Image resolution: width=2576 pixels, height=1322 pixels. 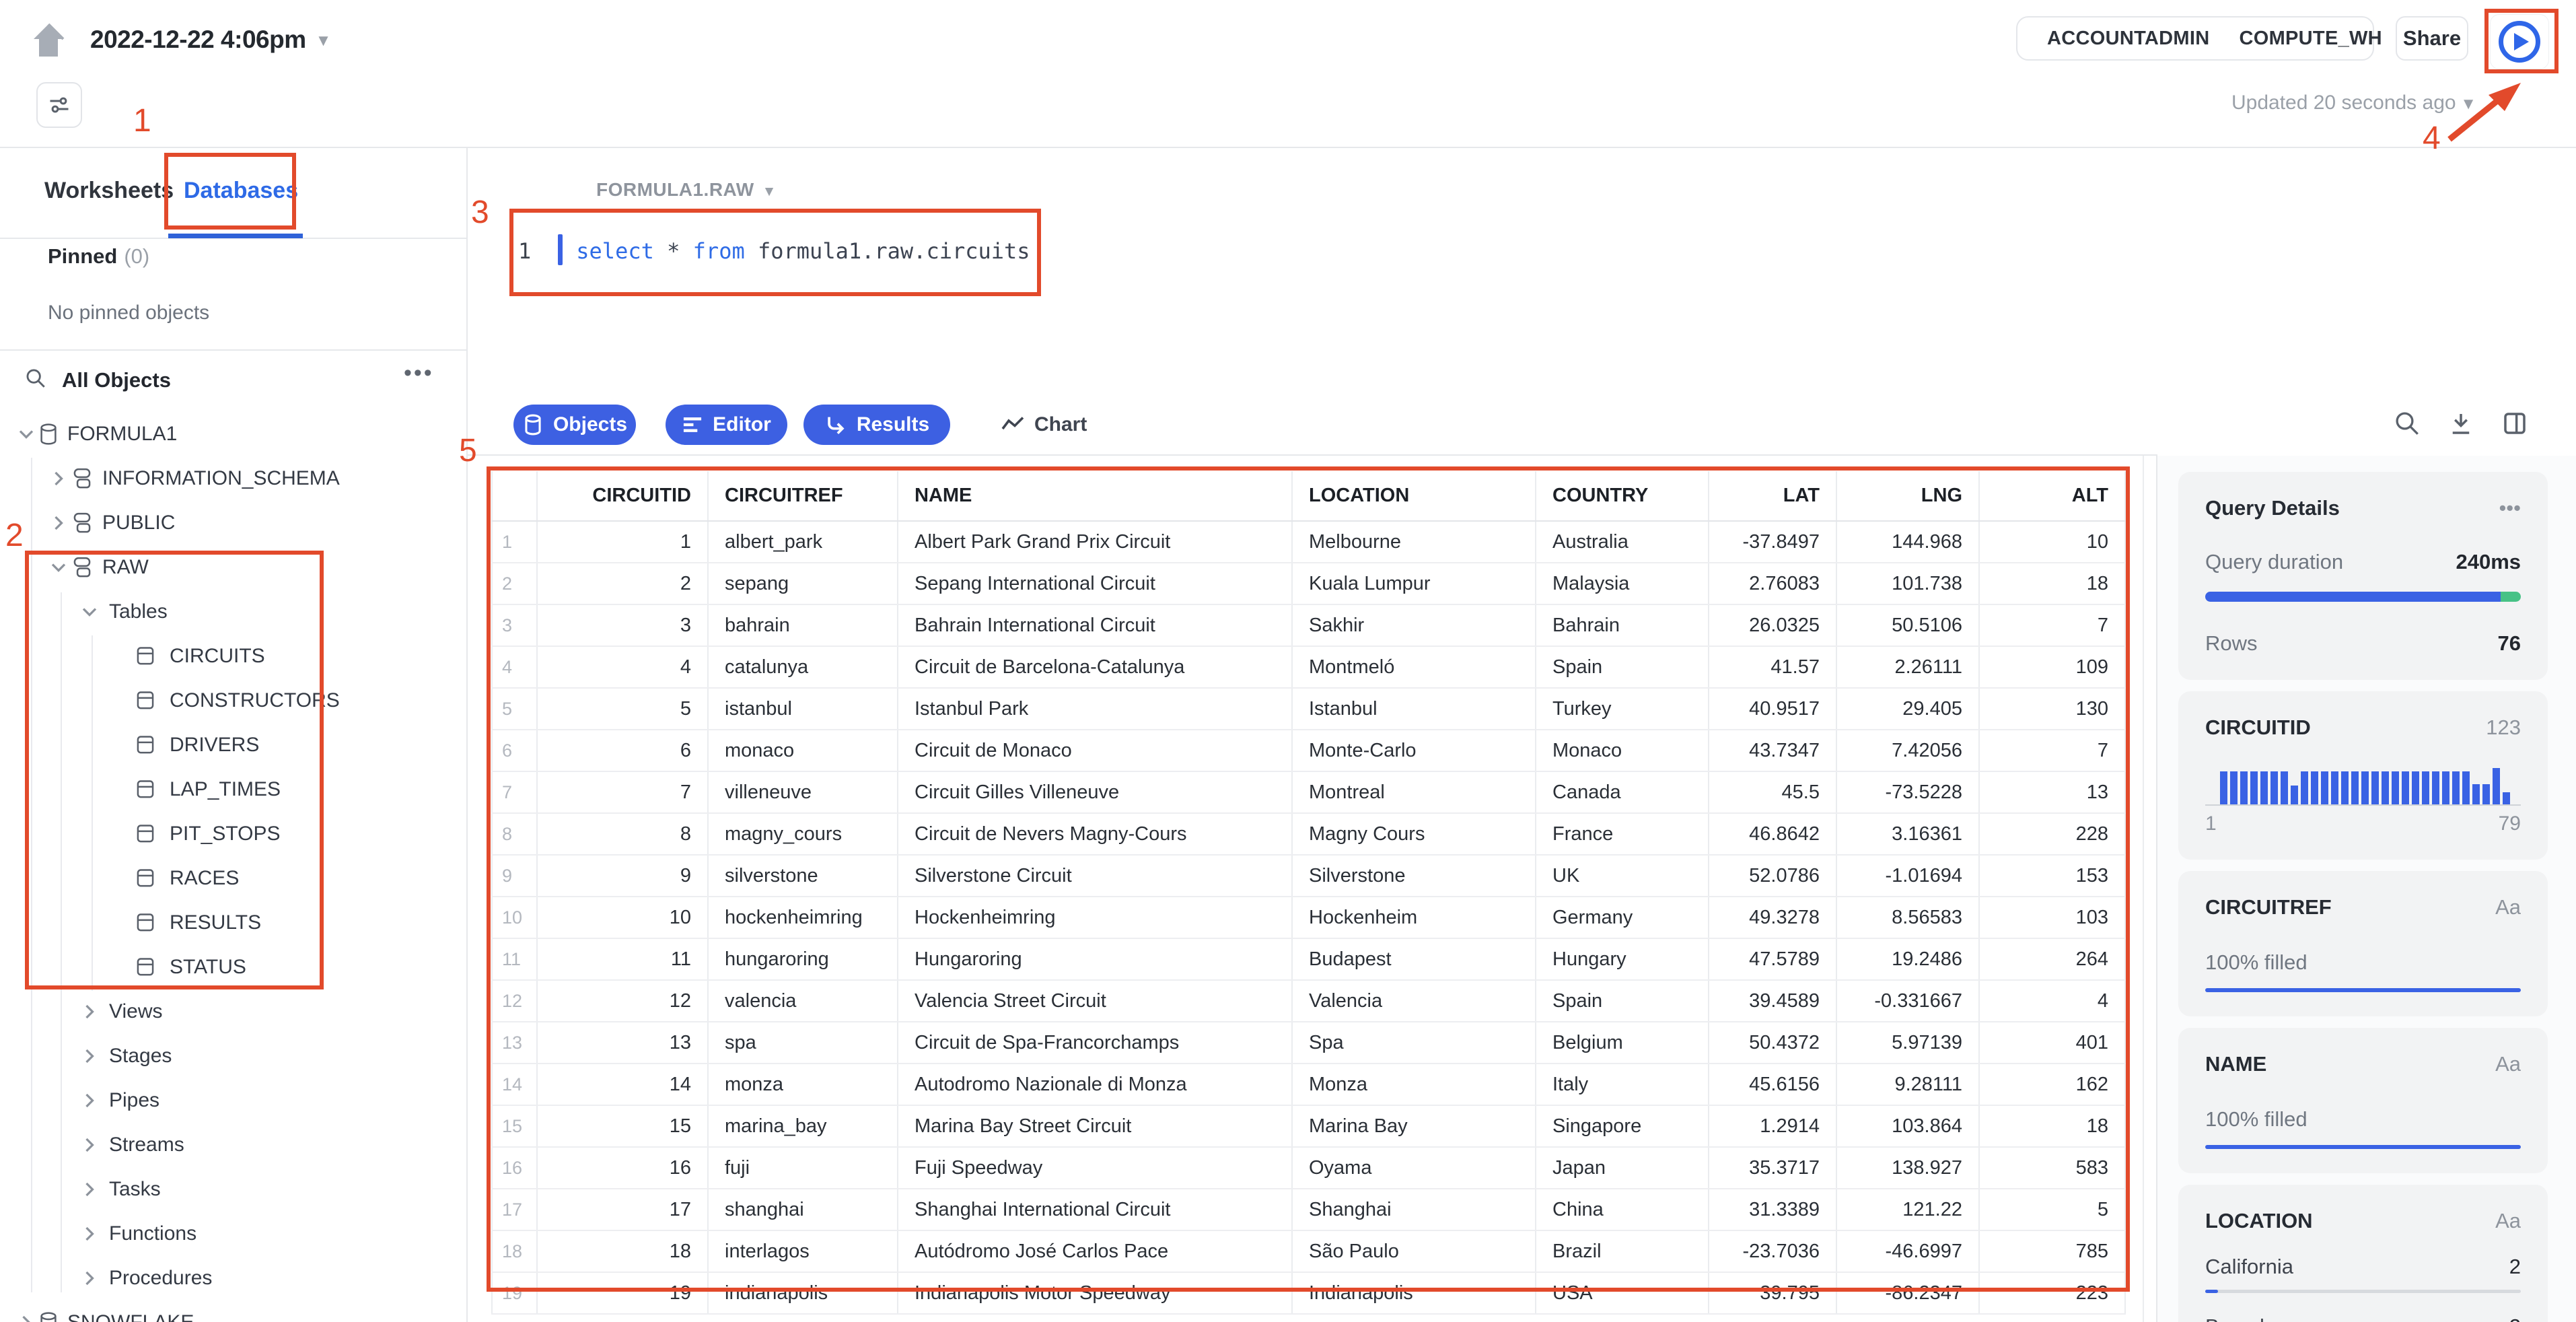 I want to click on cell-circuitid: 2, so click(x=623, y=584).